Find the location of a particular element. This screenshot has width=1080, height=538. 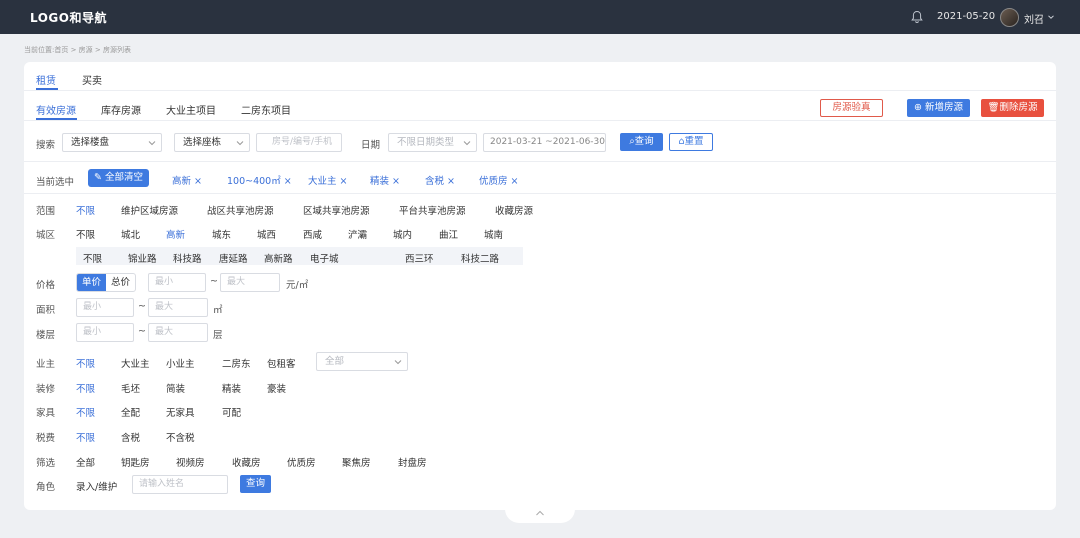

reset-button: ⌂重置 is located at coordinates (691, 142).